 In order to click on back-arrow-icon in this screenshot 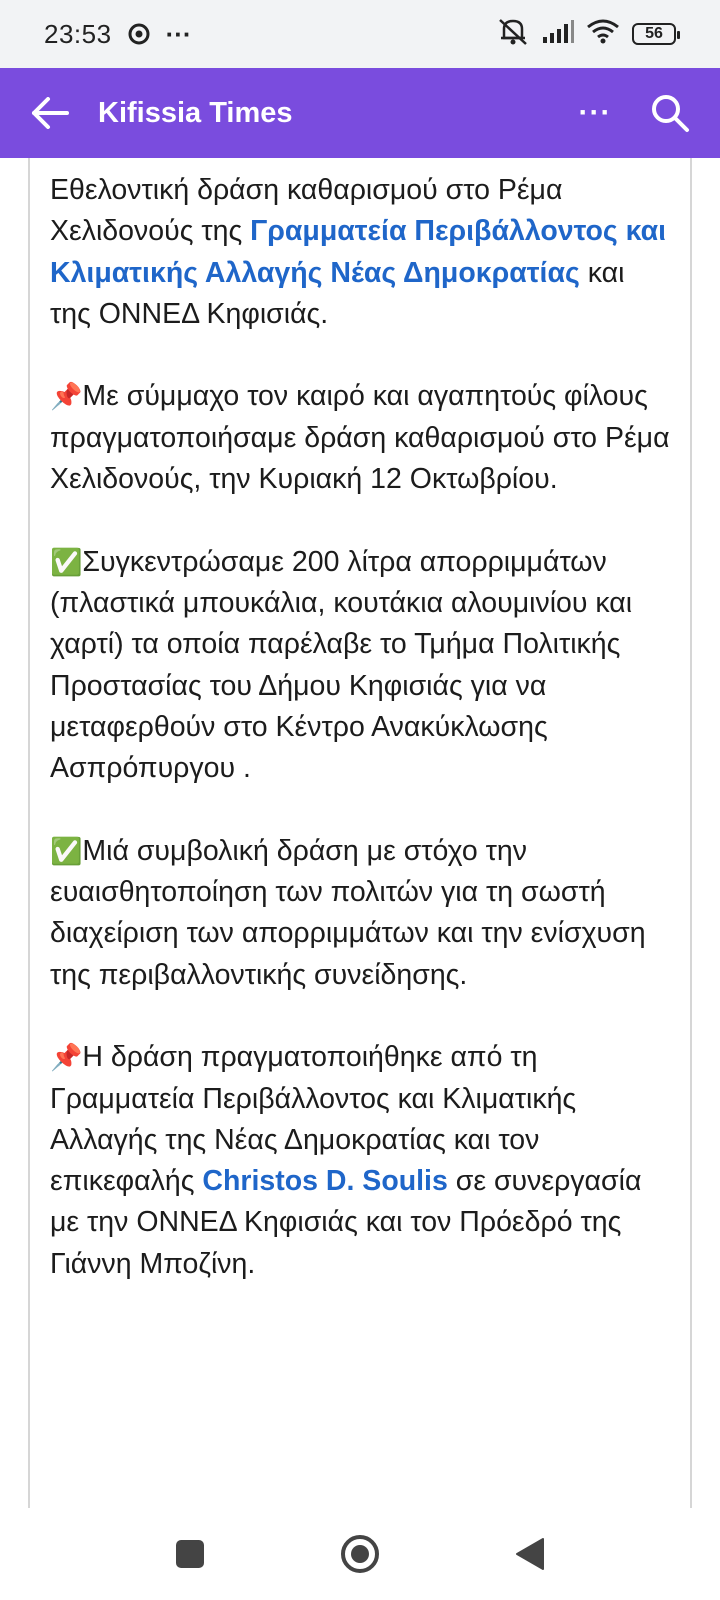, I will do `click(50, 113)`.